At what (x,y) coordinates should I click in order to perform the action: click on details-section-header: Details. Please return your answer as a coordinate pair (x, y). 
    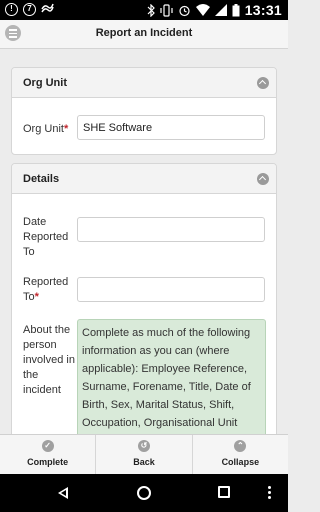
    Looking at the image, I should click on (144, 179).